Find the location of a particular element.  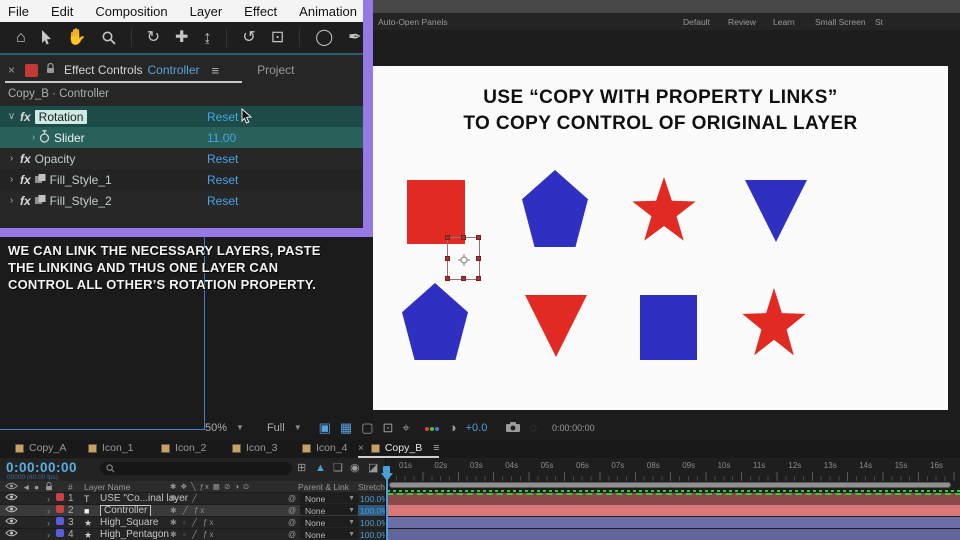

draft-3d-icon: ▲ is located at coordinates (320, 468).